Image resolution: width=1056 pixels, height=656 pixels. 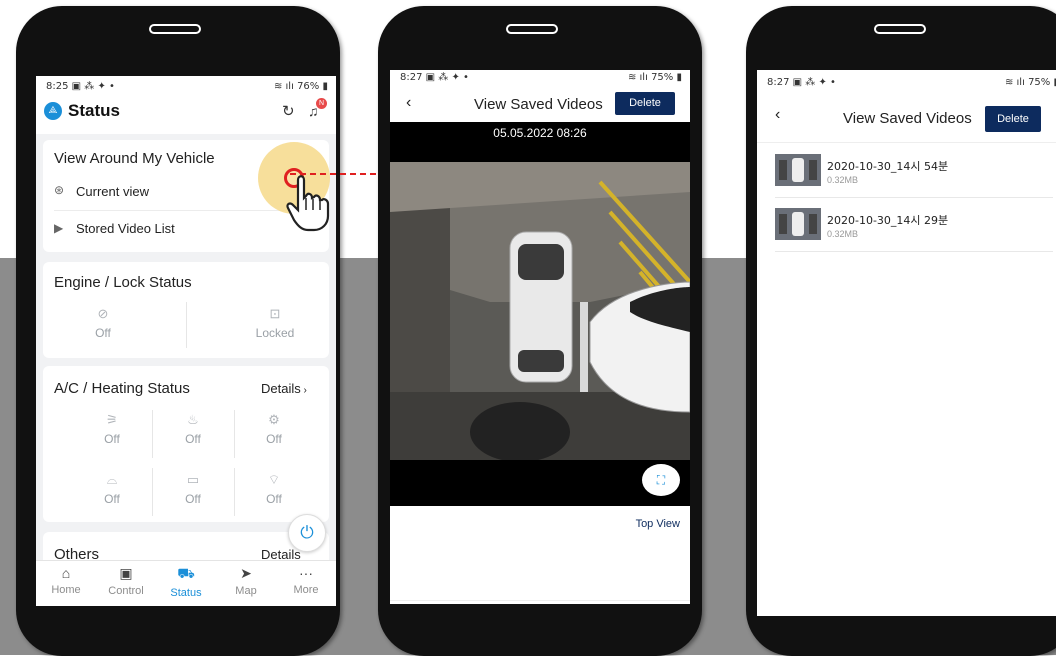 I want to click on navigation-arrow-icon: ➤, so click(x=246, y=573).